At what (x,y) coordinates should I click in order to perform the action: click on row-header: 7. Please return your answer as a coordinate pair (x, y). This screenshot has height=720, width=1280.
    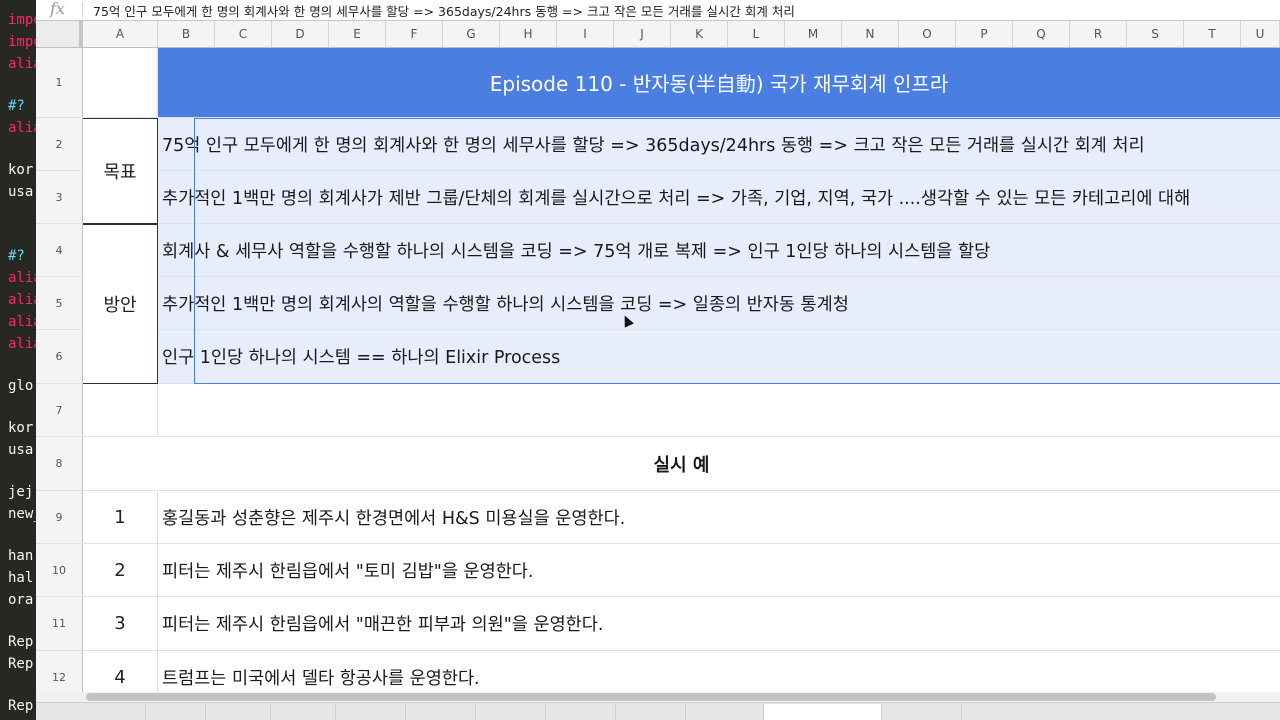
    Looking at the image, I should click on (59, 410).